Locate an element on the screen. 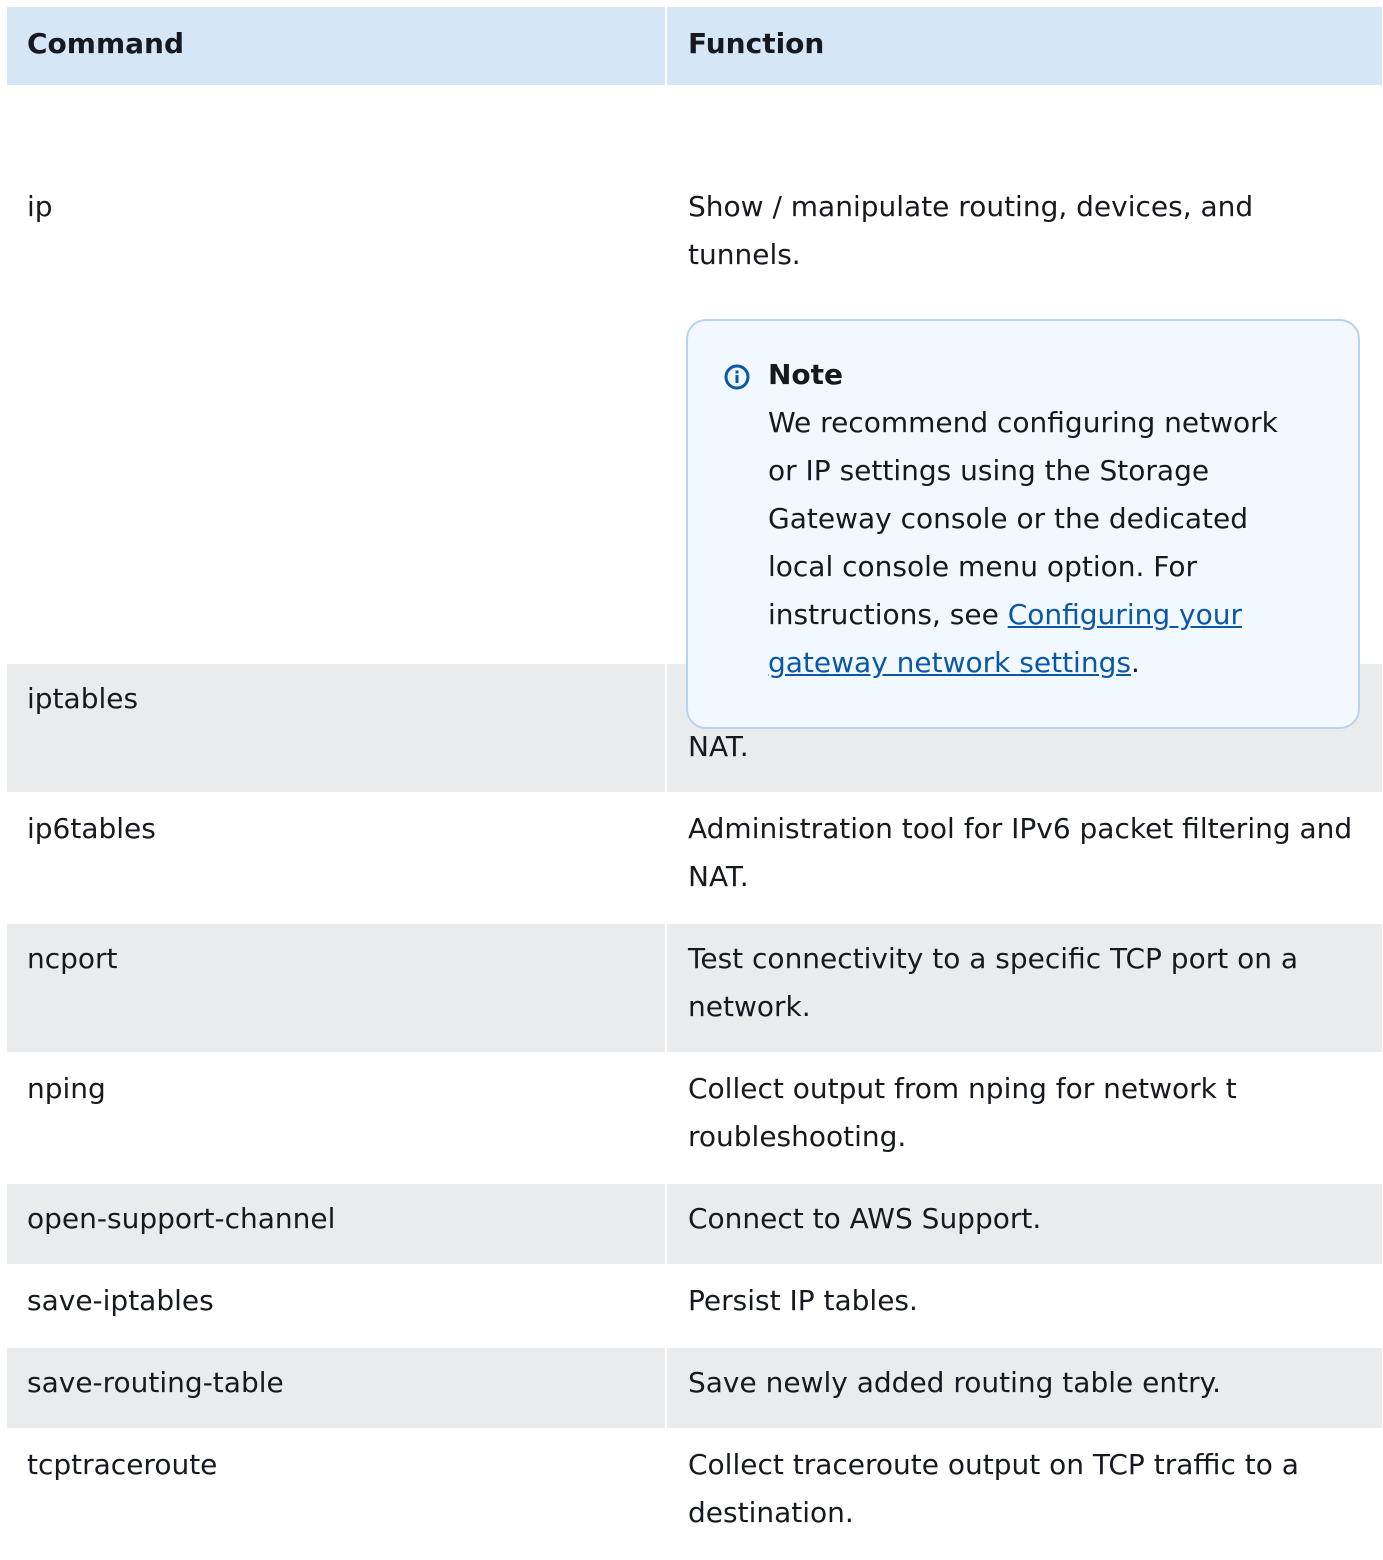 Image resolution: width=1383 pixels, height=1560 pixels. note-text-end: . is located at coordinates (1135, 662).